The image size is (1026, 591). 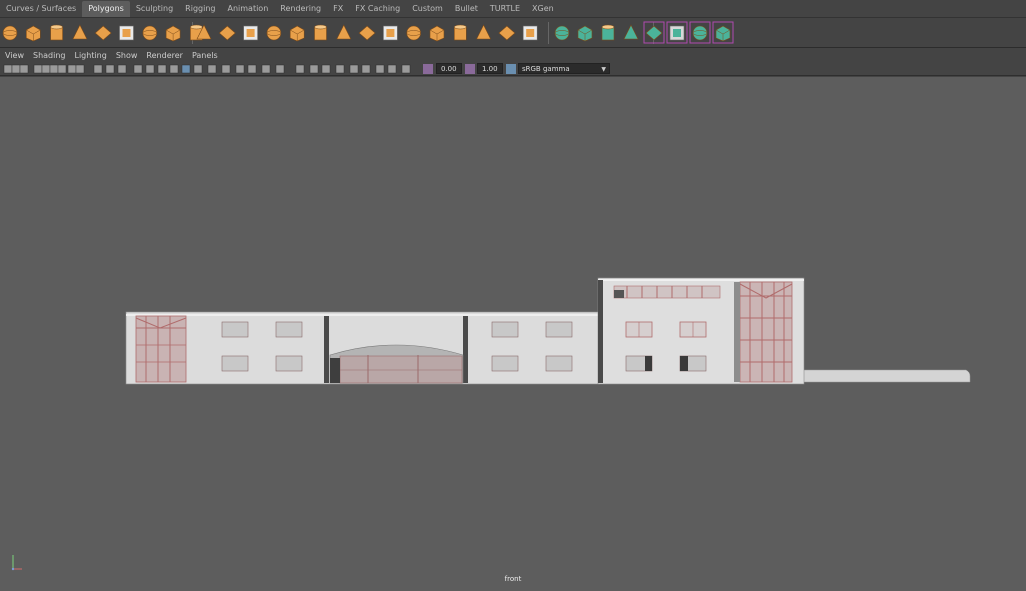 I want to click on shelf-tab-fx-caching: FX Caching, so click(x=377, y=9).